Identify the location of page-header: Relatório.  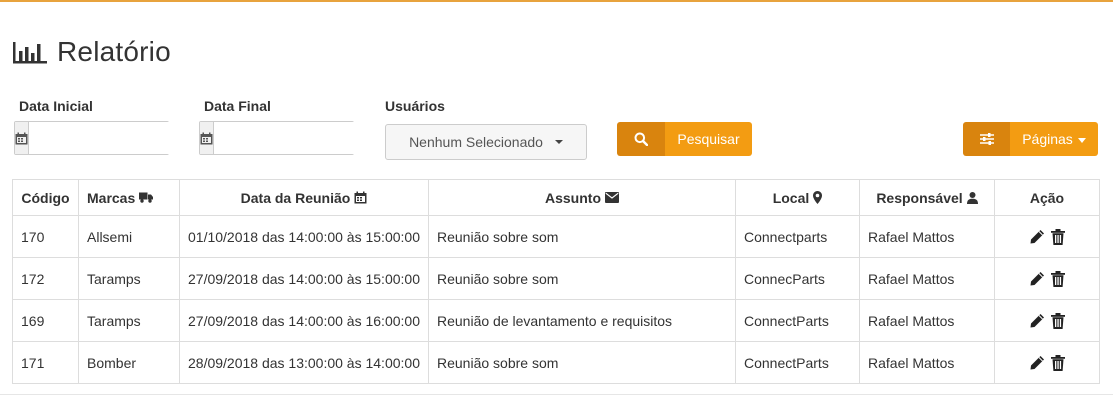
(92, 52).